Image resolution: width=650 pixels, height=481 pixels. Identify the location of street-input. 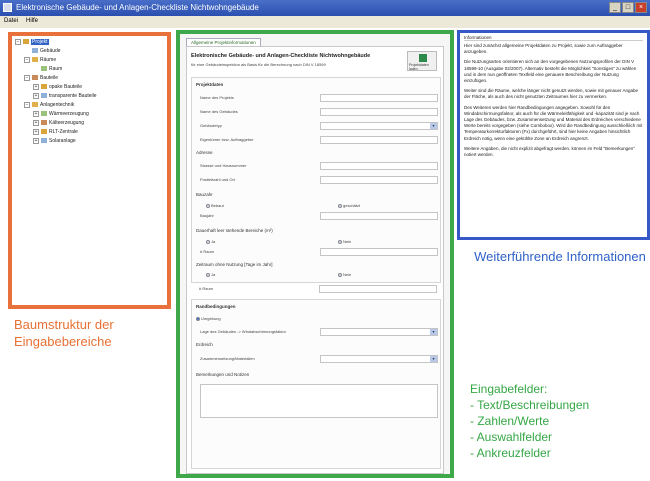
(379, 166).